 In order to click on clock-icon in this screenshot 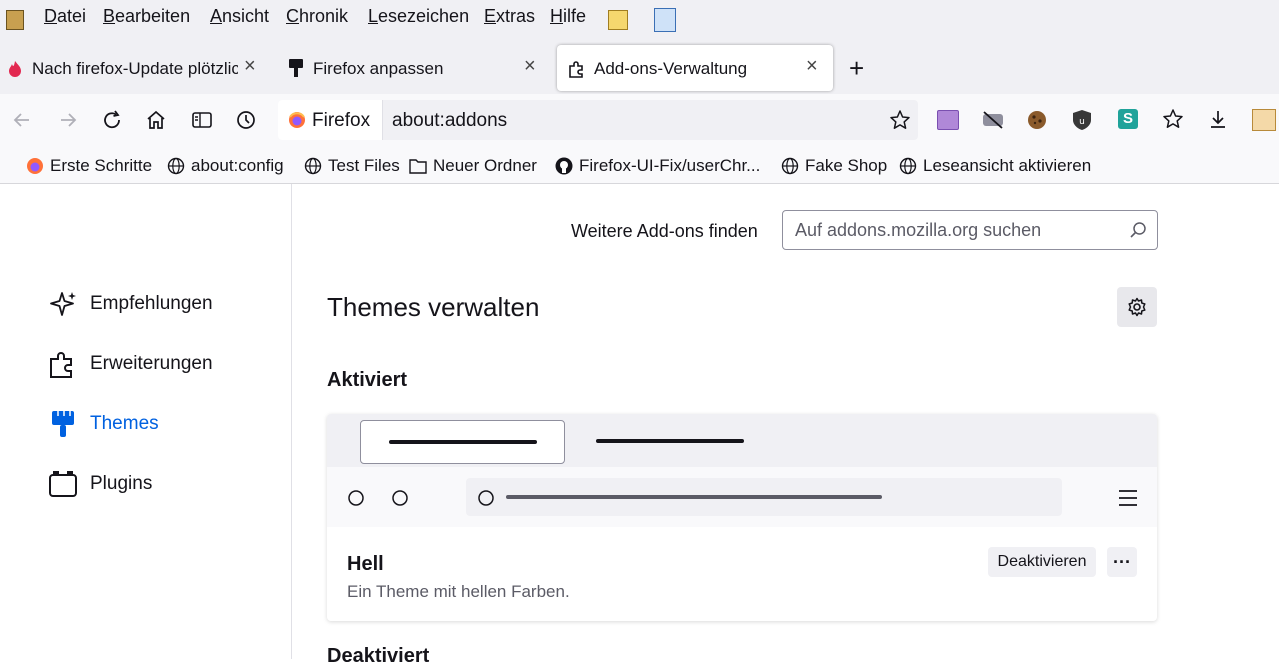, I will do `click(246, 120)`.